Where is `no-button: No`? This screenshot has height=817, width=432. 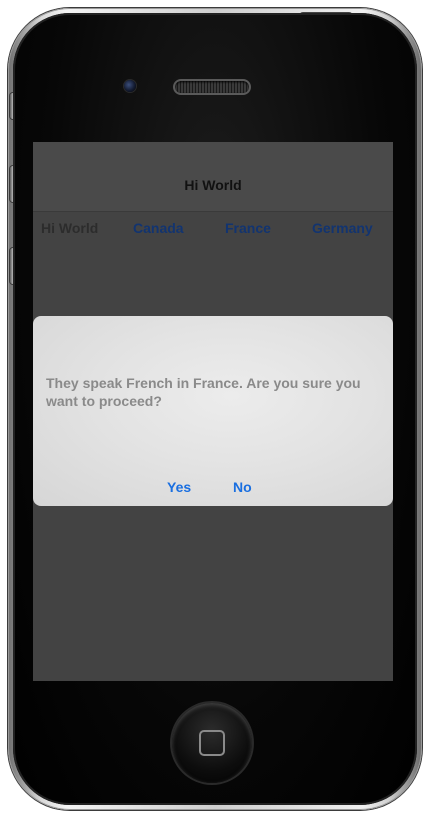
no-button: No is located at coordinates (242, 487).